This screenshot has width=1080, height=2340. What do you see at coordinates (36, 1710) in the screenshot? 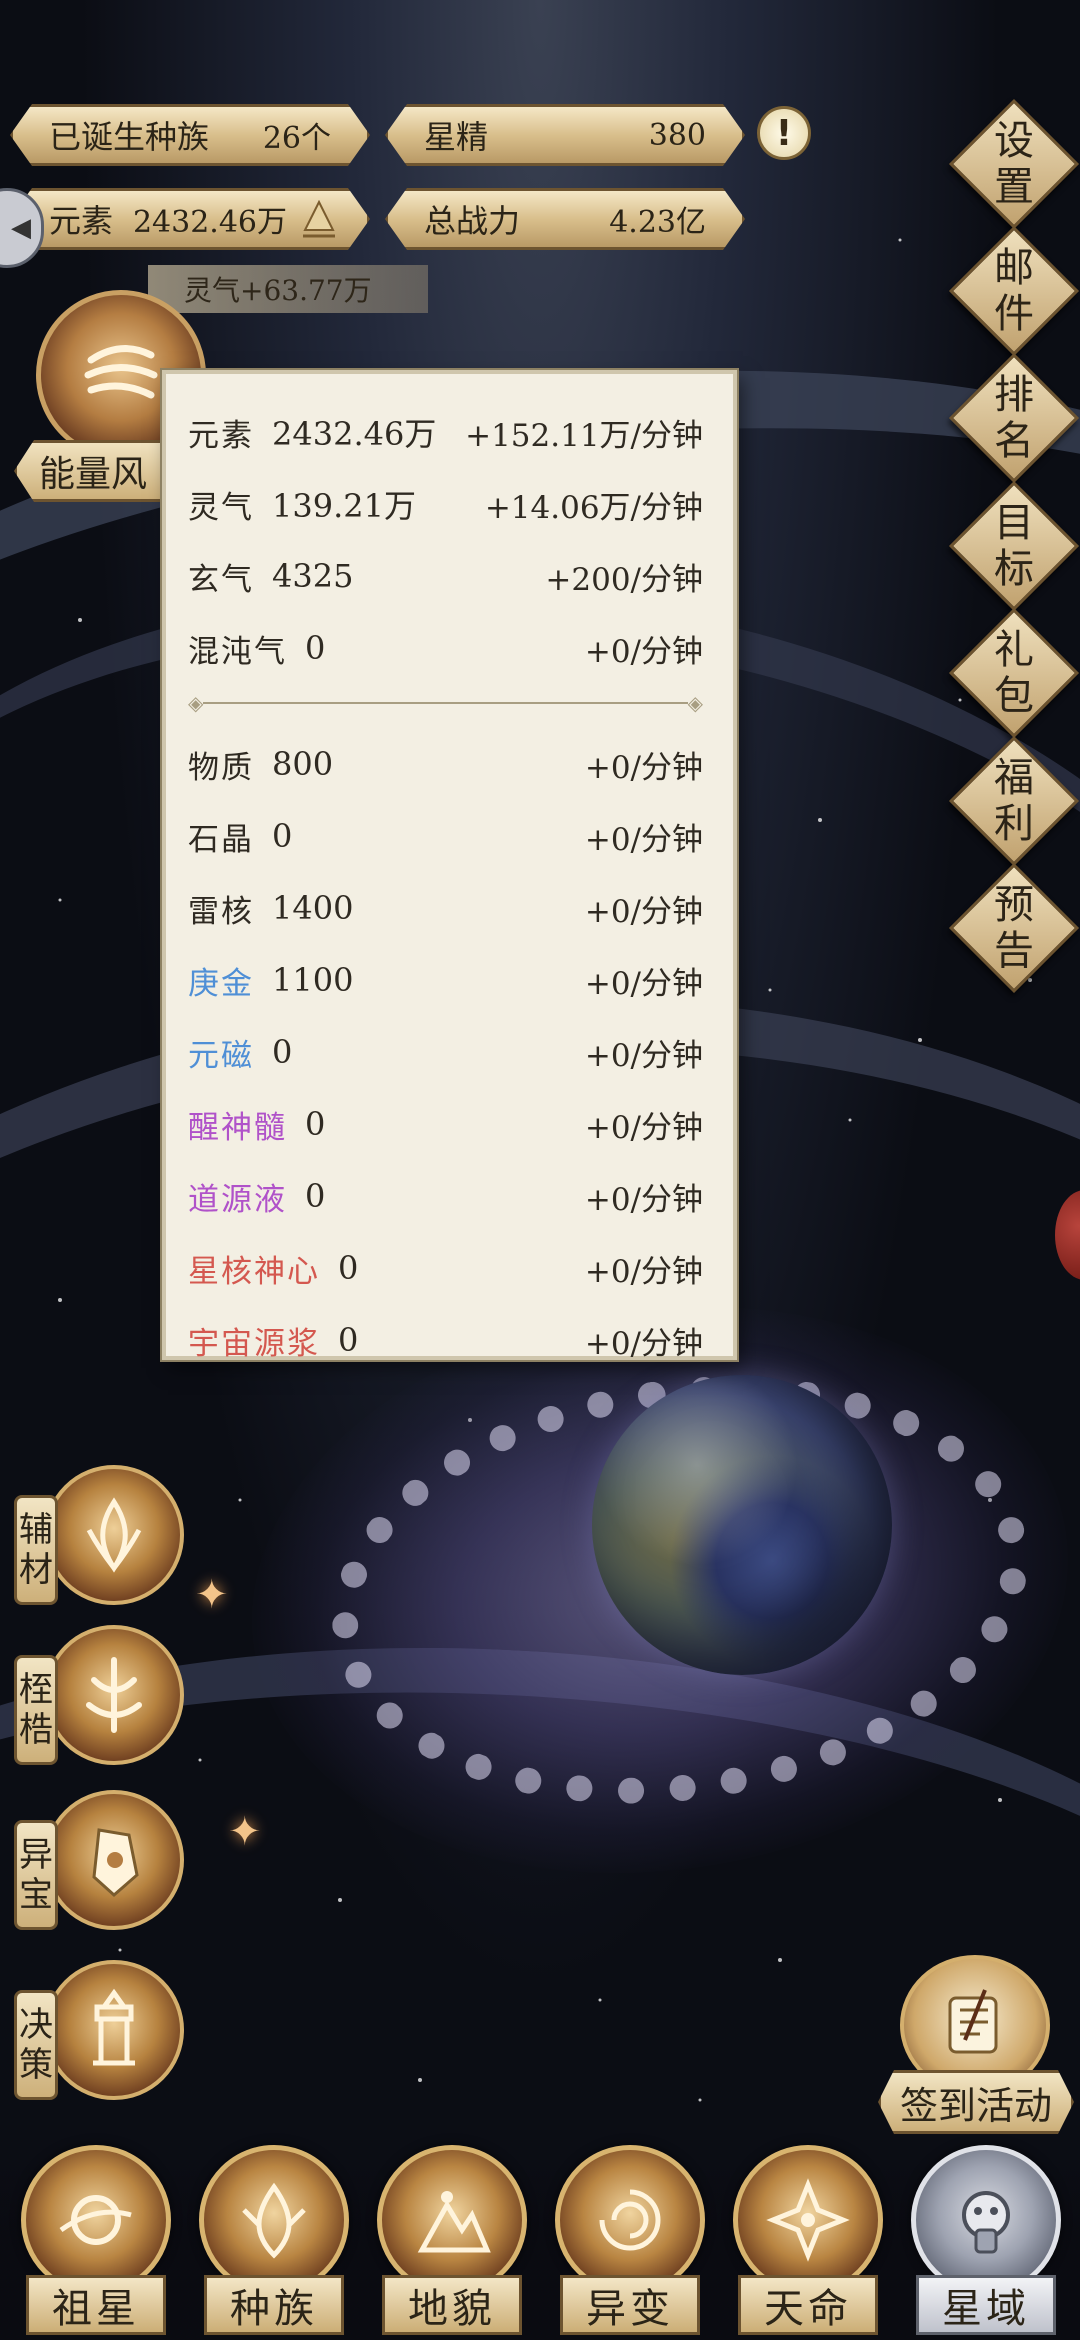
I see `shackles-label: 桎梏` at bounding box center [36, 1710].